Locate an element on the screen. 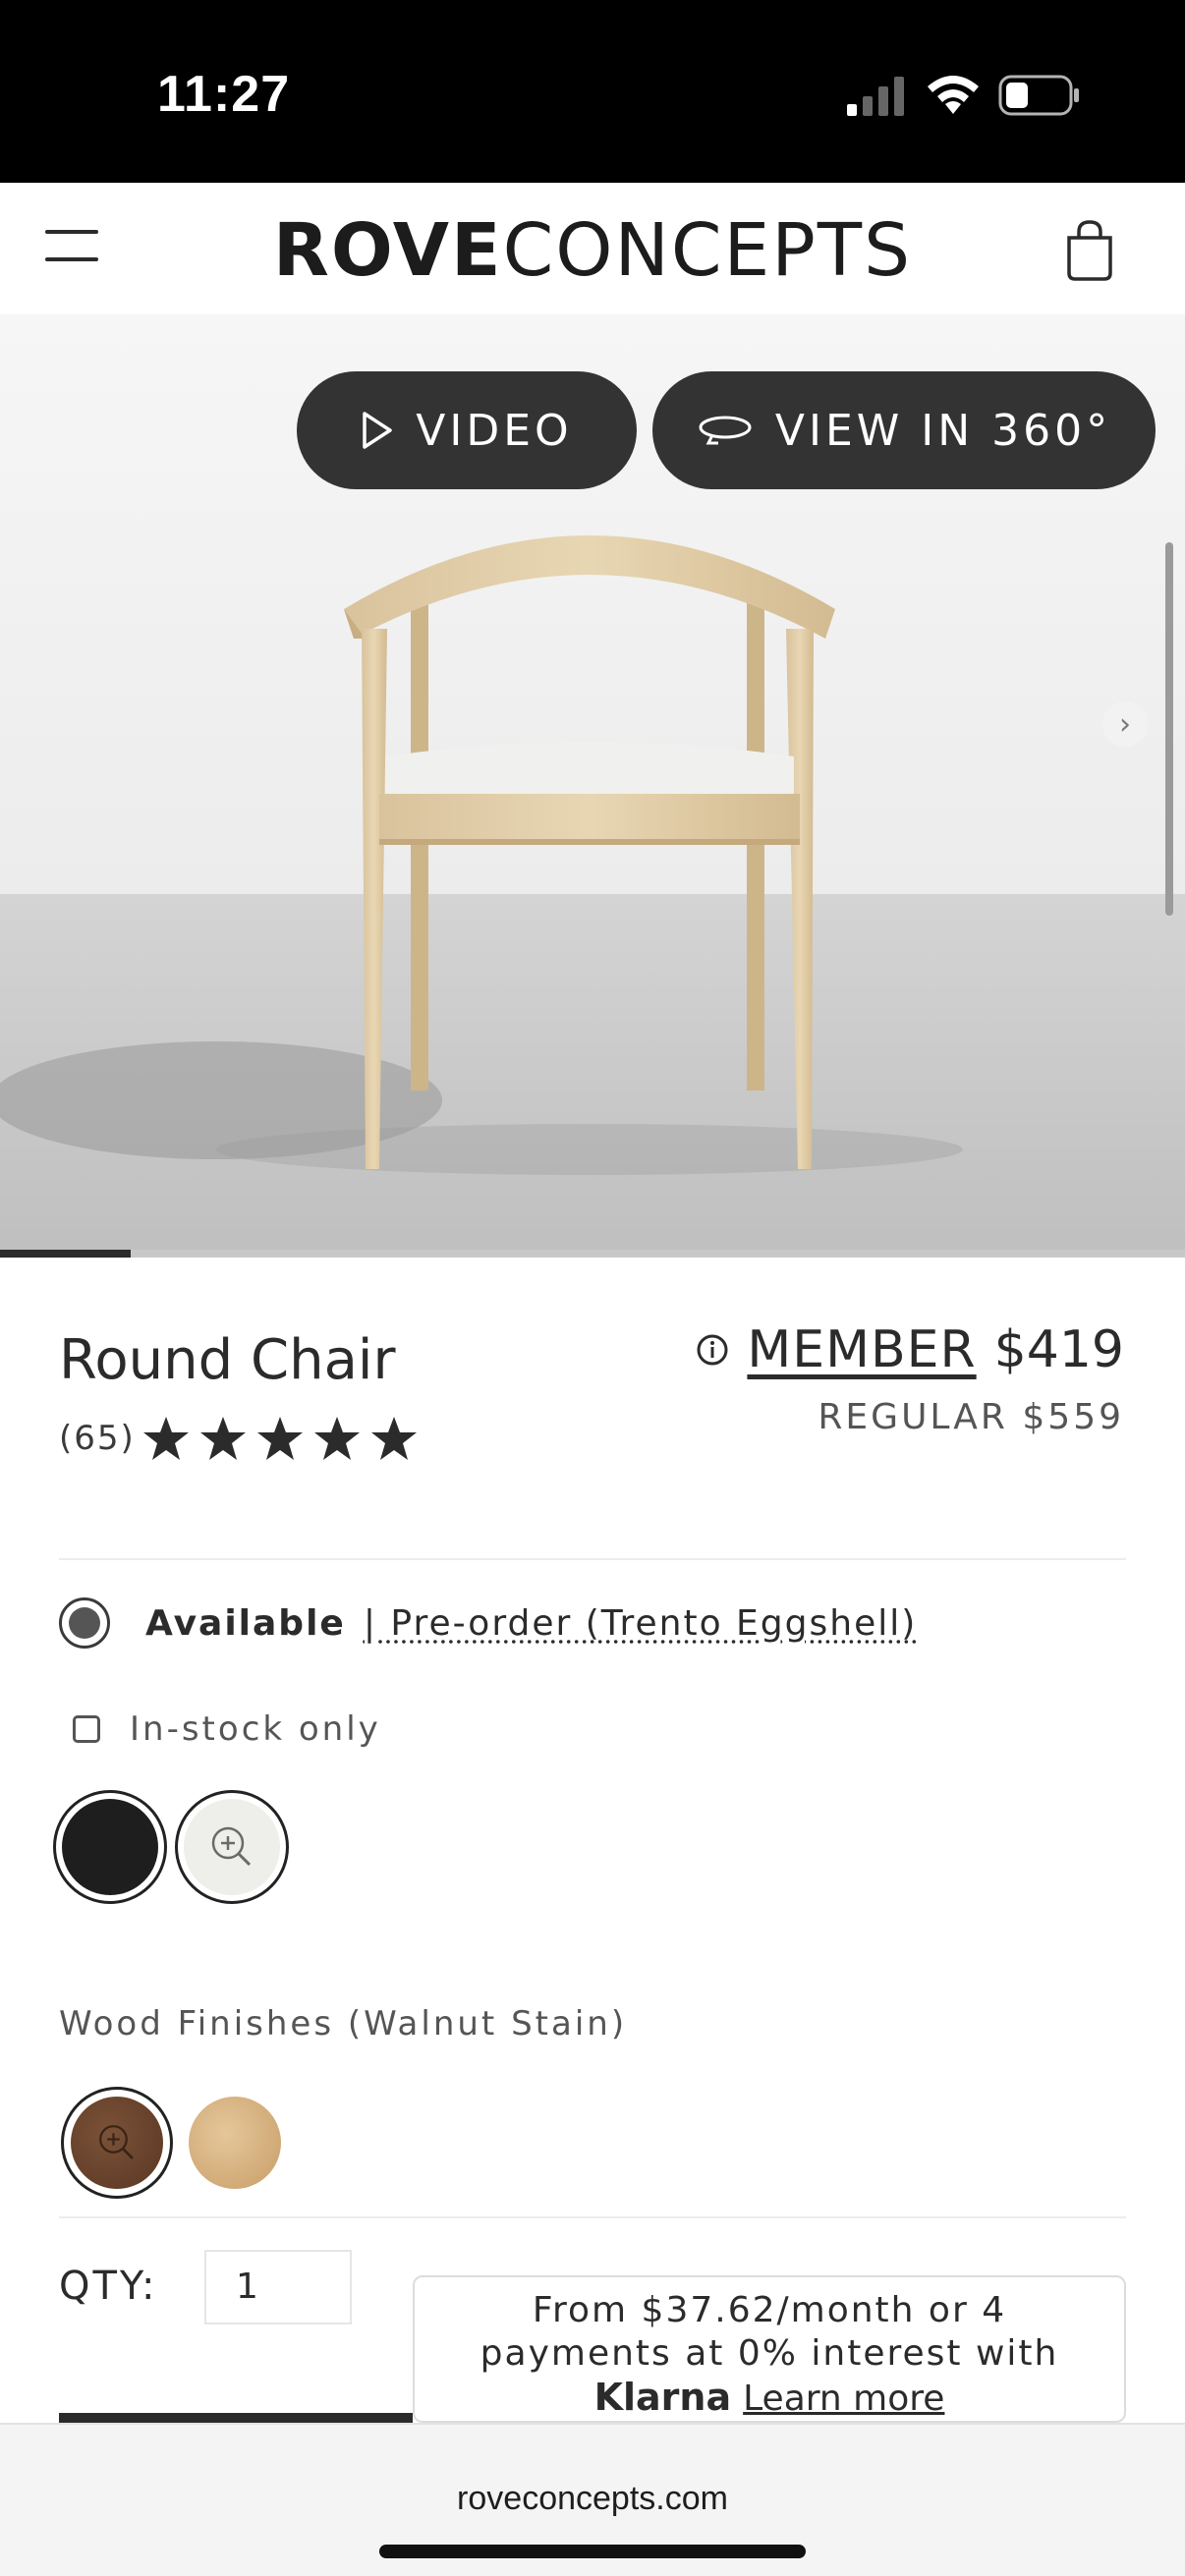  shopping-bag-icon is located at coordinates (1089, 250).